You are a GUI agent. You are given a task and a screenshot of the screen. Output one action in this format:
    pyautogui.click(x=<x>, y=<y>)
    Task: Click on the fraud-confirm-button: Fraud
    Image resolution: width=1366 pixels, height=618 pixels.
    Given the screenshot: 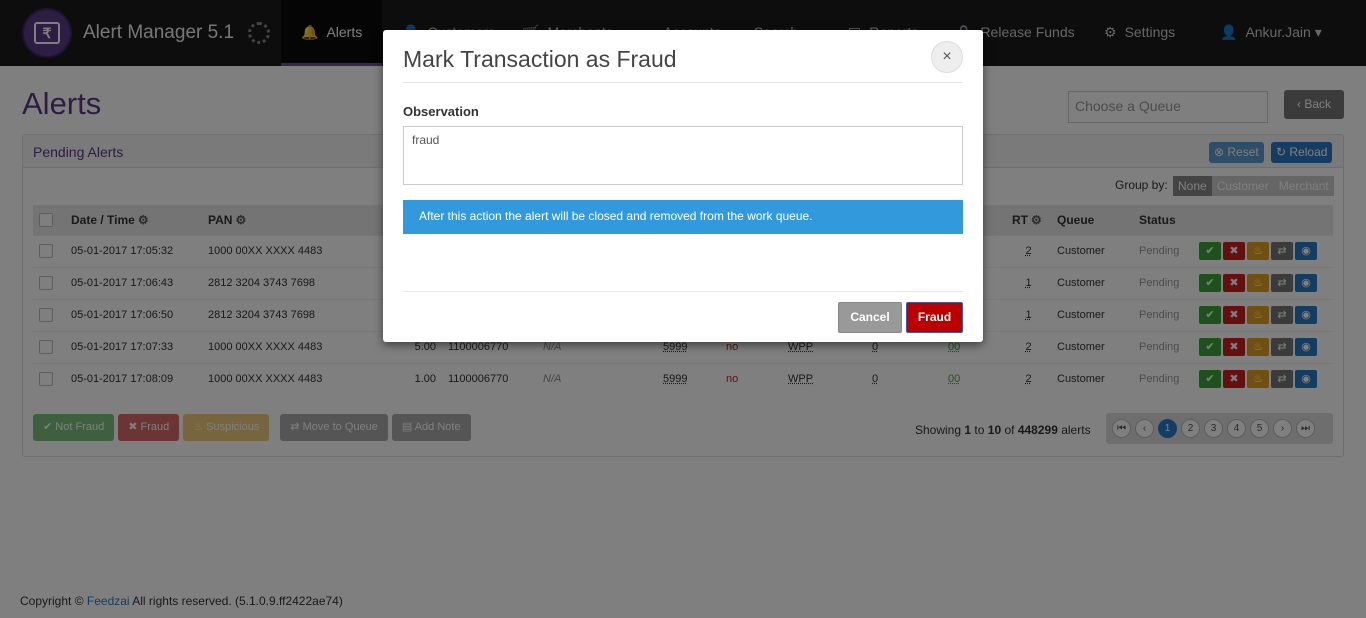 What is the action you would take?
    pyautogui.click(x=934, y=317)
    